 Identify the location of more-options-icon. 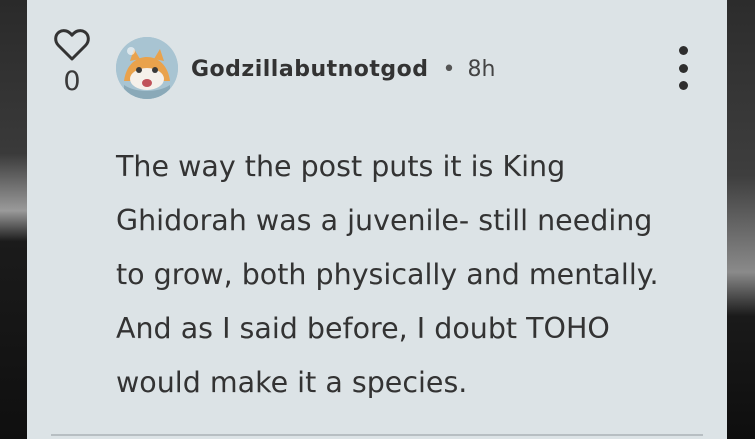
(683, 68).